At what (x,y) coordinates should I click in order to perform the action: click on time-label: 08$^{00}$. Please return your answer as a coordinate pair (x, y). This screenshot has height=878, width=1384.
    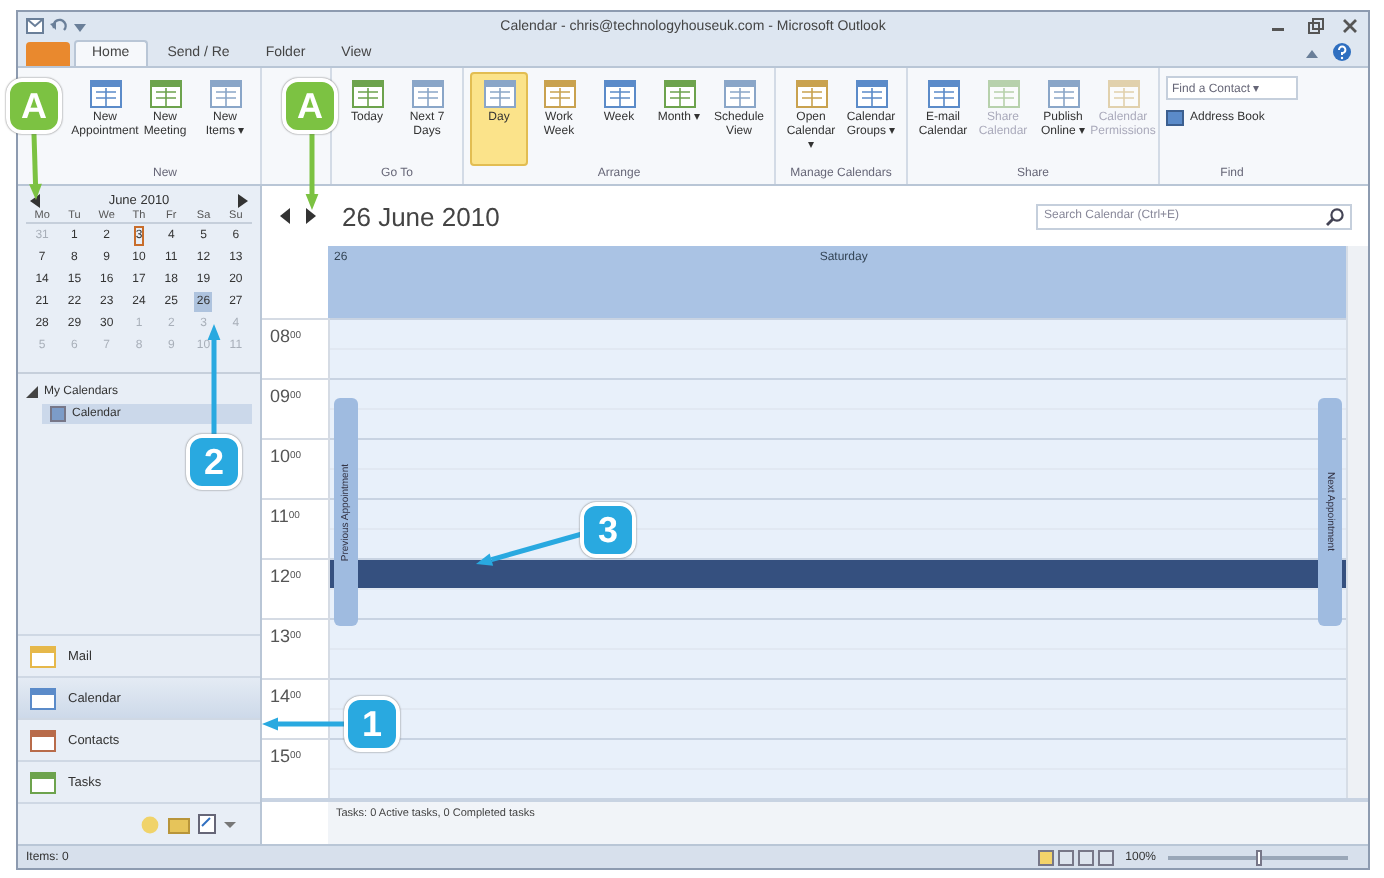
    Looking at the image, I should click on (286, 336).